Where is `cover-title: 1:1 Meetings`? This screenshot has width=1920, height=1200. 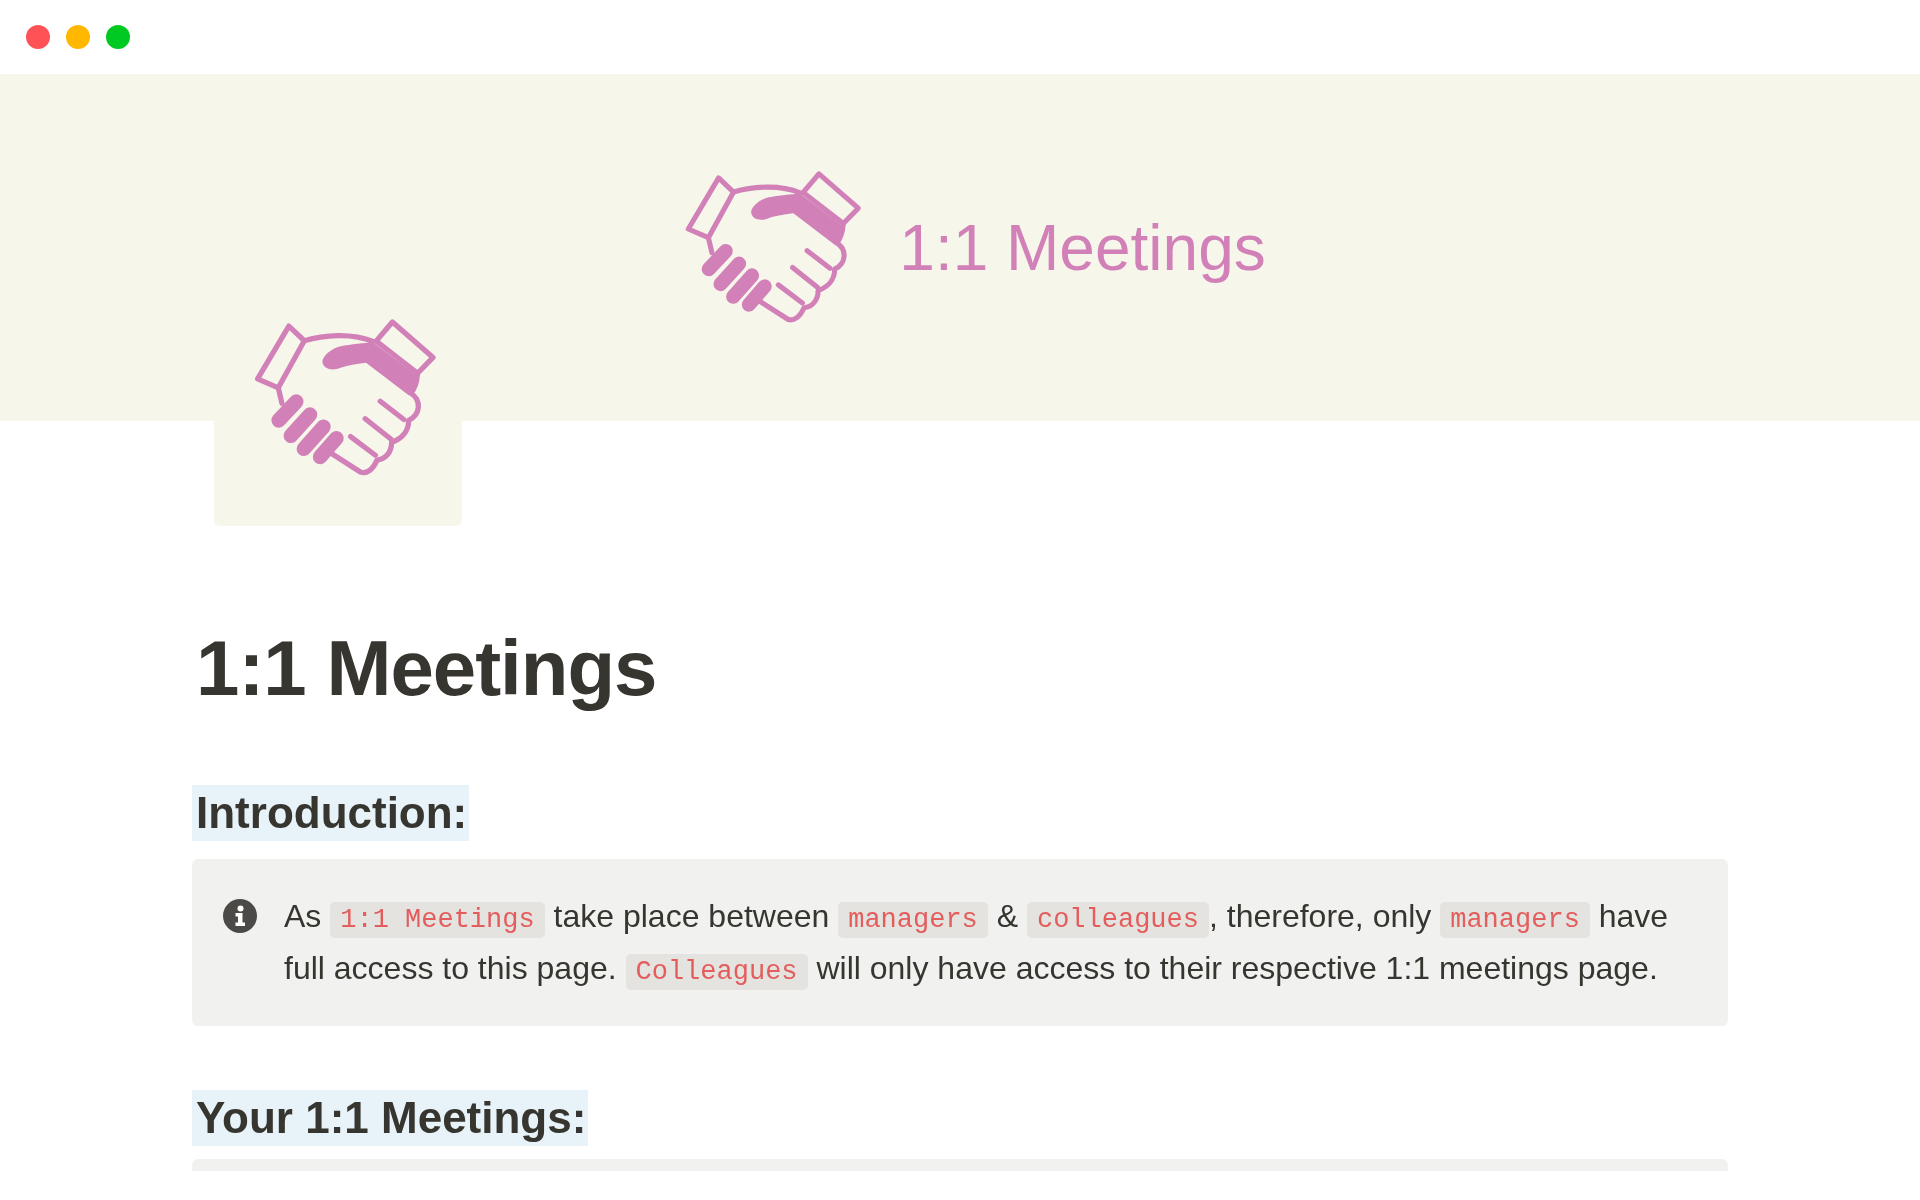 cover-title: 1:1 Meetings is located at coordinates (1082, 248).